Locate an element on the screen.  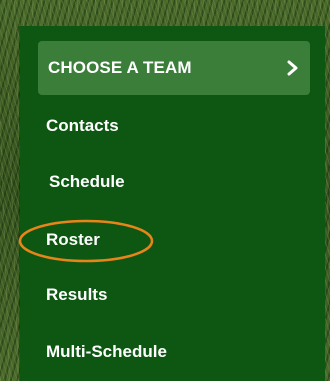
menu-item-multi-schedule: Multi-Schedule is located at coordinates (106, 352).